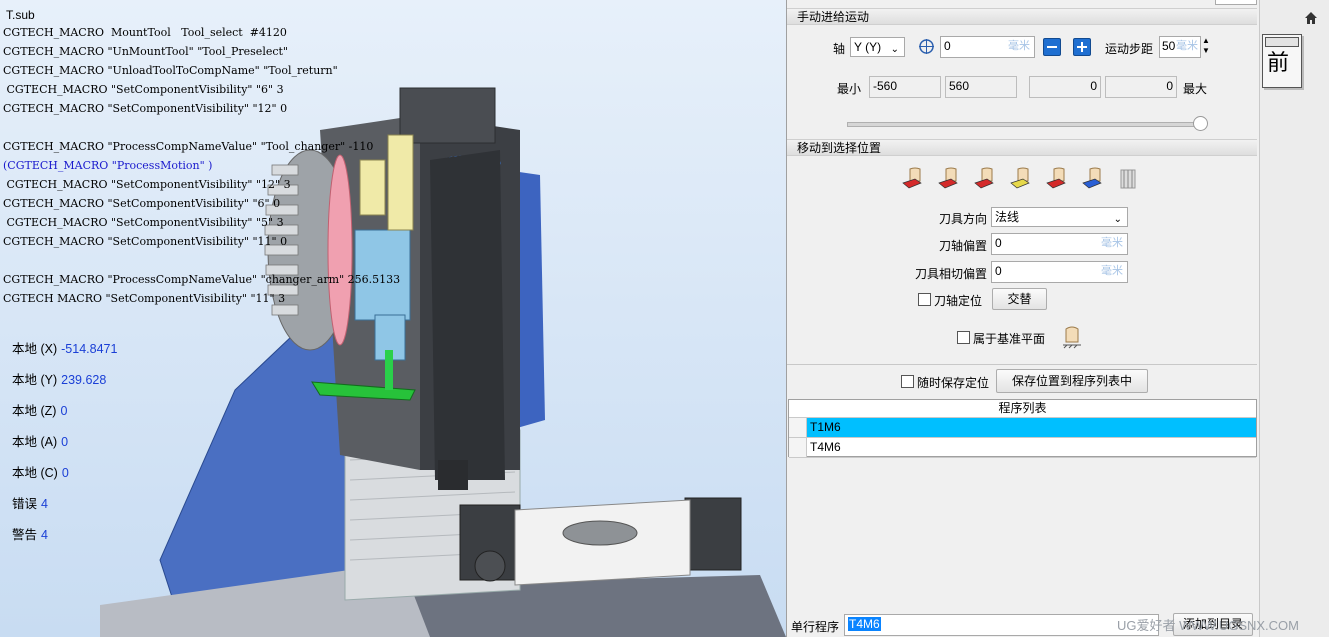 The image size is (1329, 637). Describe the element at coordinates (912, 179) in the screenshot. I see `move-to-point-icon` at that location.